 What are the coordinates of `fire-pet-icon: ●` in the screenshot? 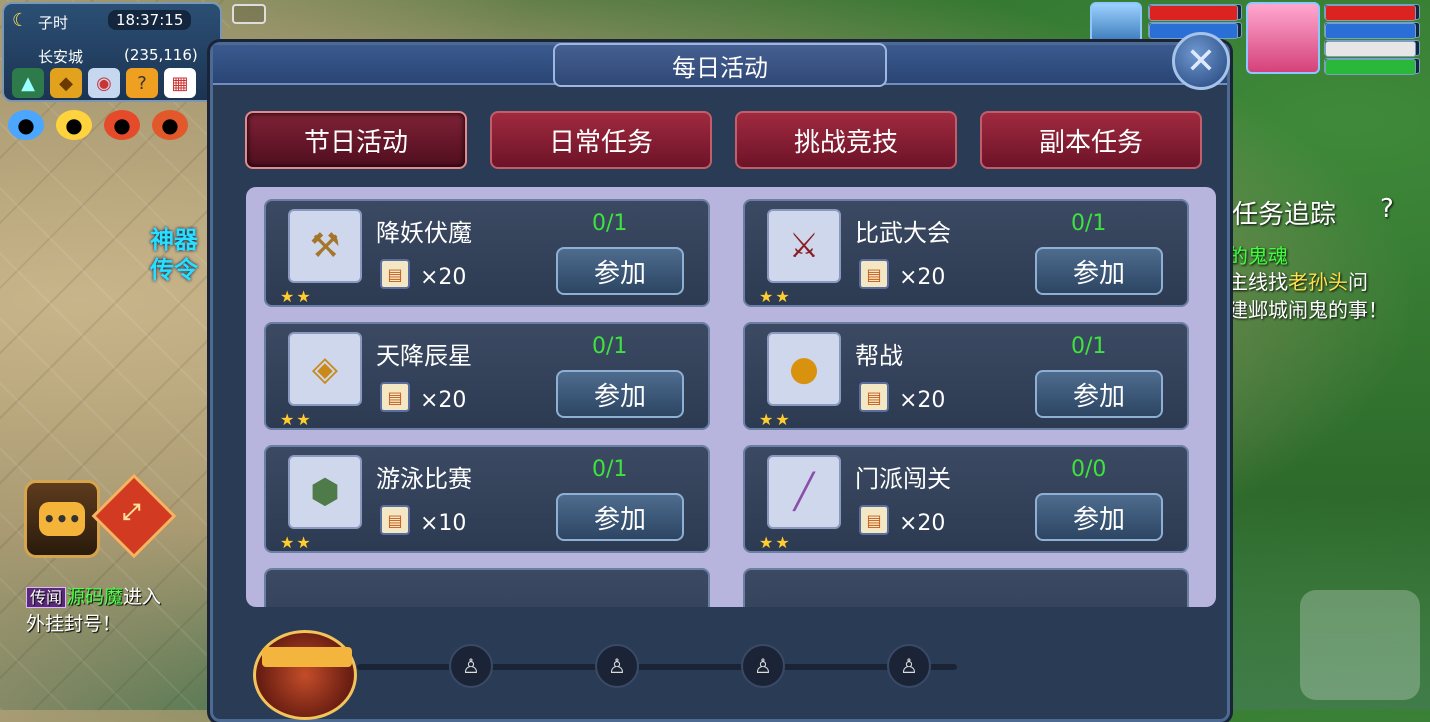 It's located at (122, 125).